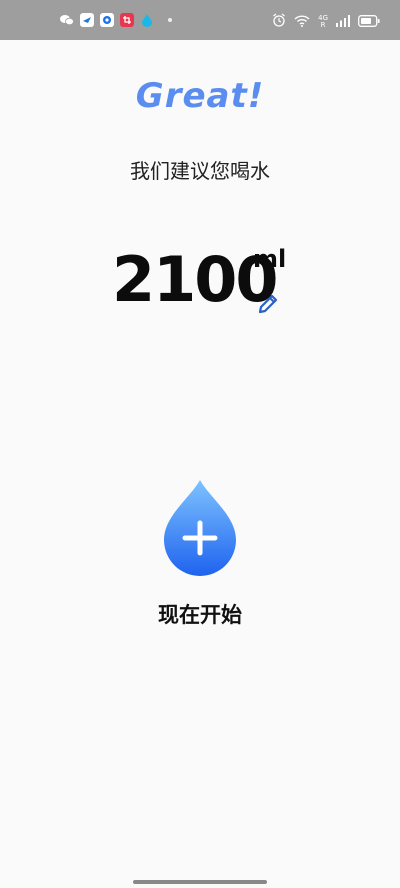 Image resolution: width=400 pixels, height=888 pixels. I want to click on water-amount: 2100, so click(195, 279).